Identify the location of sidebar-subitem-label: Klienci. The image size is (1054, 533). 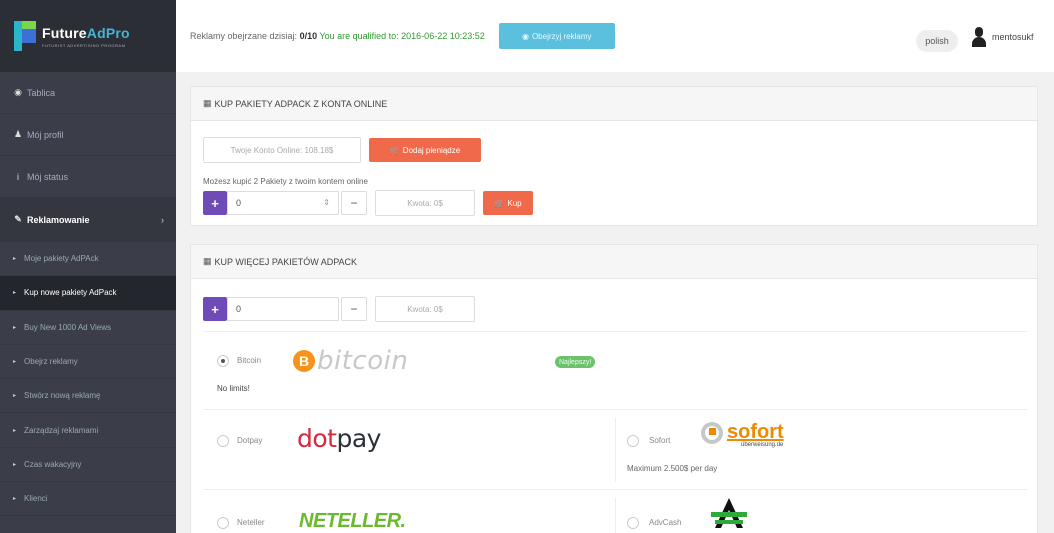
(36, 499).